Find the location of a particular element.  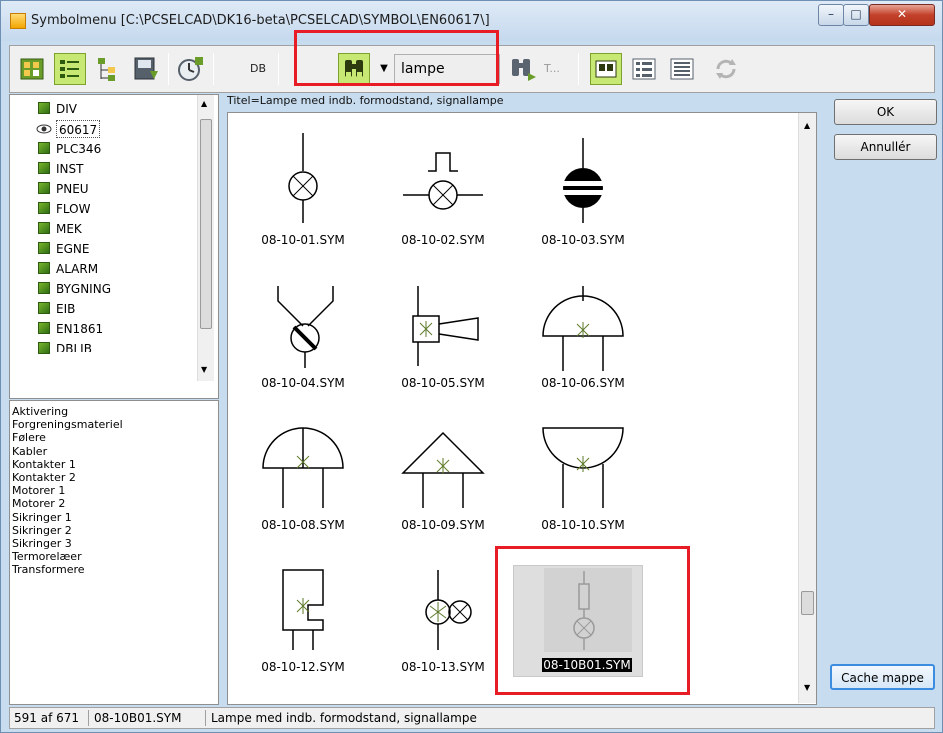

category-item: Aktivering is located at coordinates (114, 411).